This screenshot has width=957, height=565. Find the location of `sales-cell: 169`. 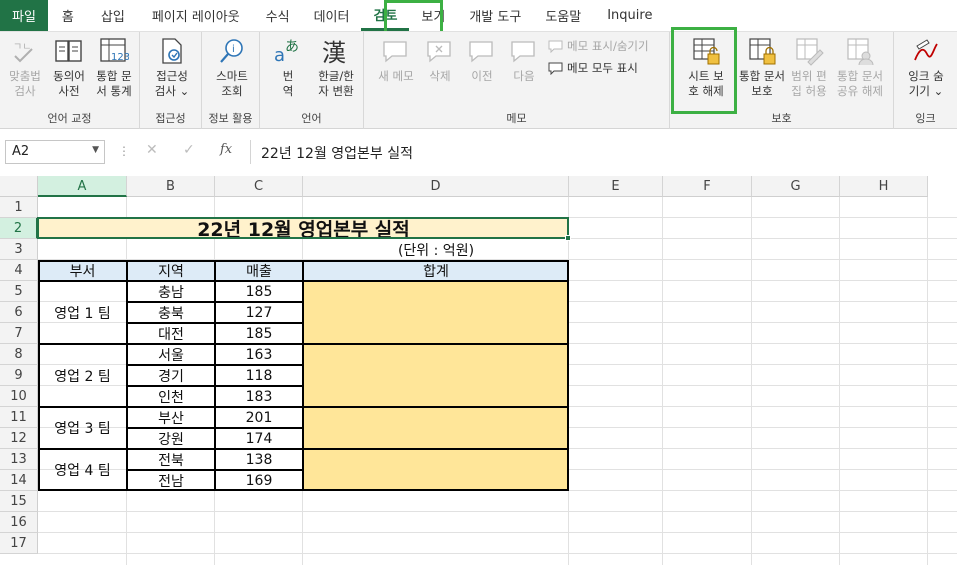

sales-cell: 169 is located at coordinates (259, 480).